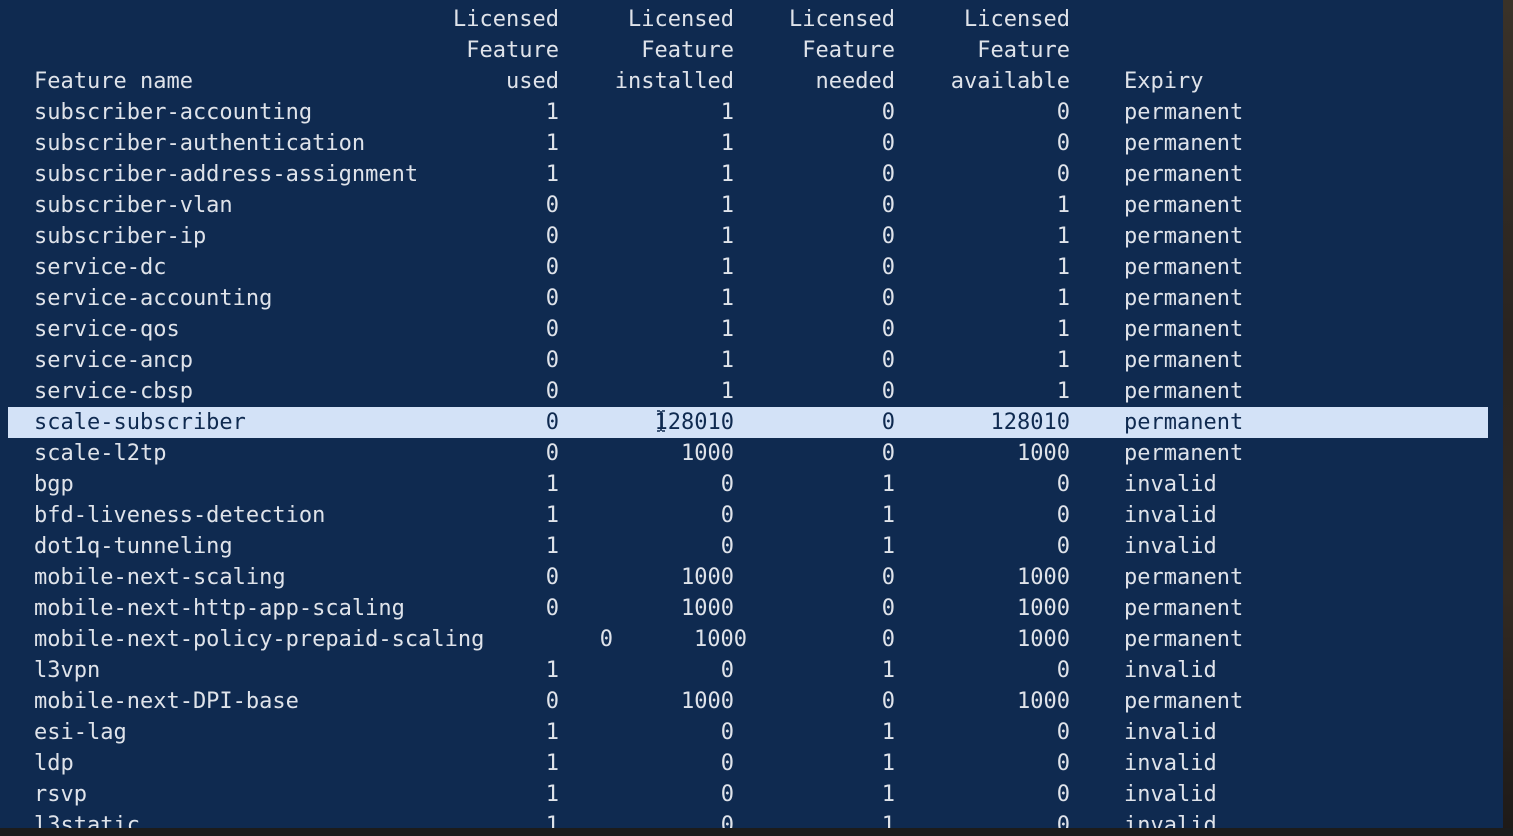 This screenshot has height=836, width=1513. What do you see at coordinates (751, 329) in the screenshot?
I see `table-row: service-qos 0 1 0 1 permanent` at bounding box center [751, 329].